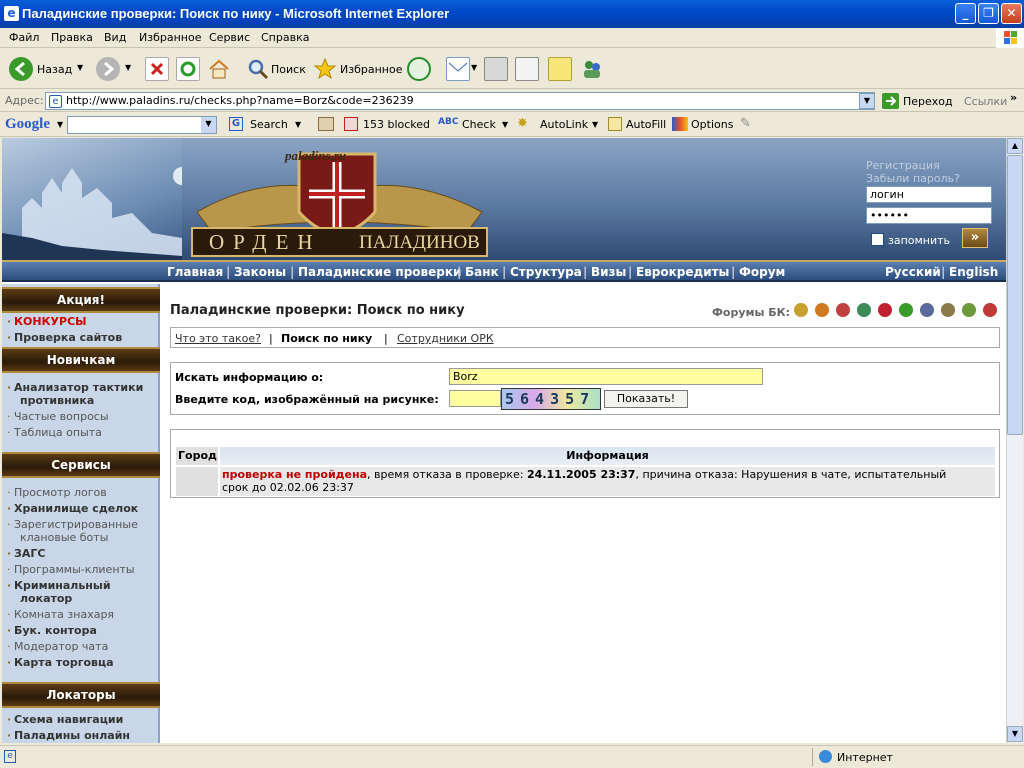  What do you see at coordinates (229, 37) in the screenshot?
I see `menu-tools: Сервис` at bounding box center [229, 37].